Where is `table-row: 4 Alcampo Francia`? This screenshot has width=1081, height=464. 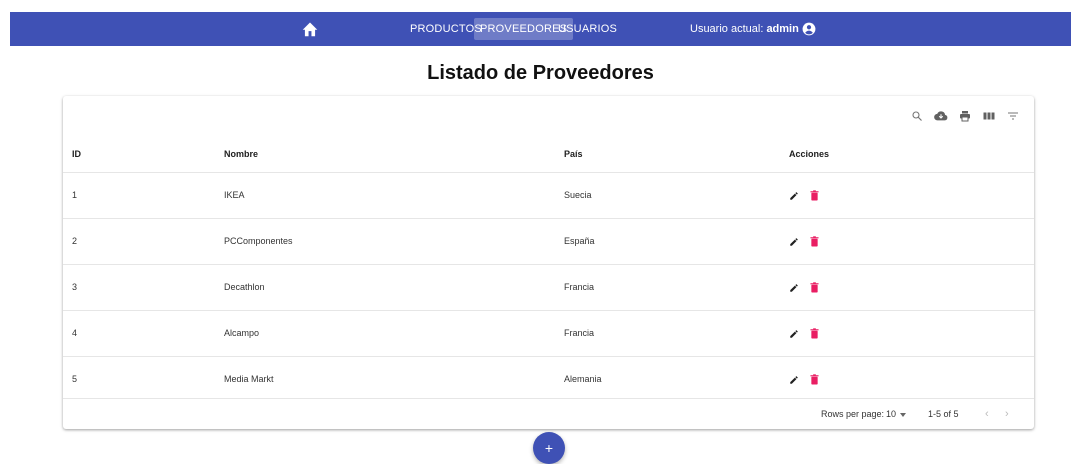
table-row: 4 Alcampo Francia is located at coordinates (548, 333).